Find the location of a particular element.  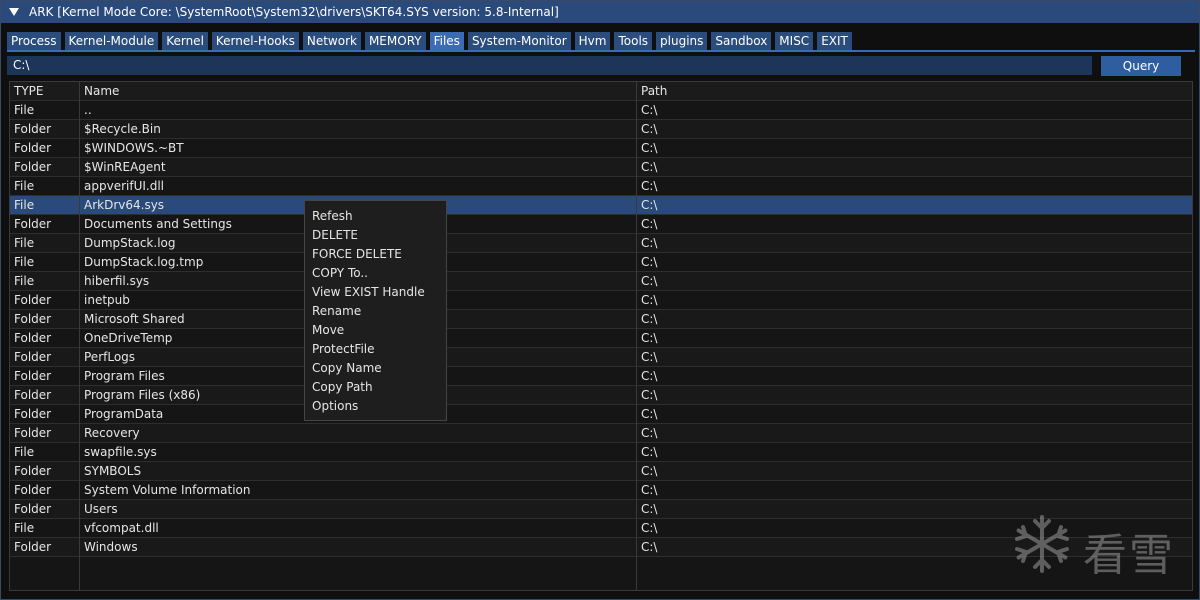

menu-item-protectfile: ProtectFile is located at coordinates (375, 349).